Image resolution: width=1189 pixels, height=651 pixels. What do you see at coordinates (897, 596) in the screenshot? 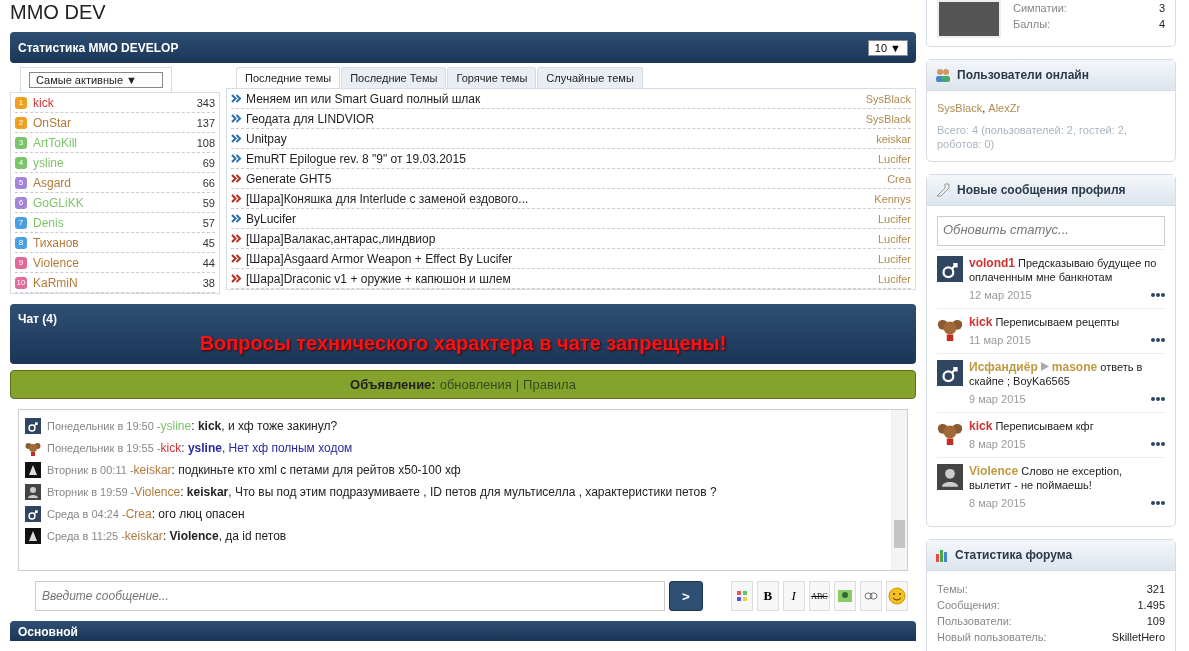
I see `smiley-icon` at bounding box center [897, 596].